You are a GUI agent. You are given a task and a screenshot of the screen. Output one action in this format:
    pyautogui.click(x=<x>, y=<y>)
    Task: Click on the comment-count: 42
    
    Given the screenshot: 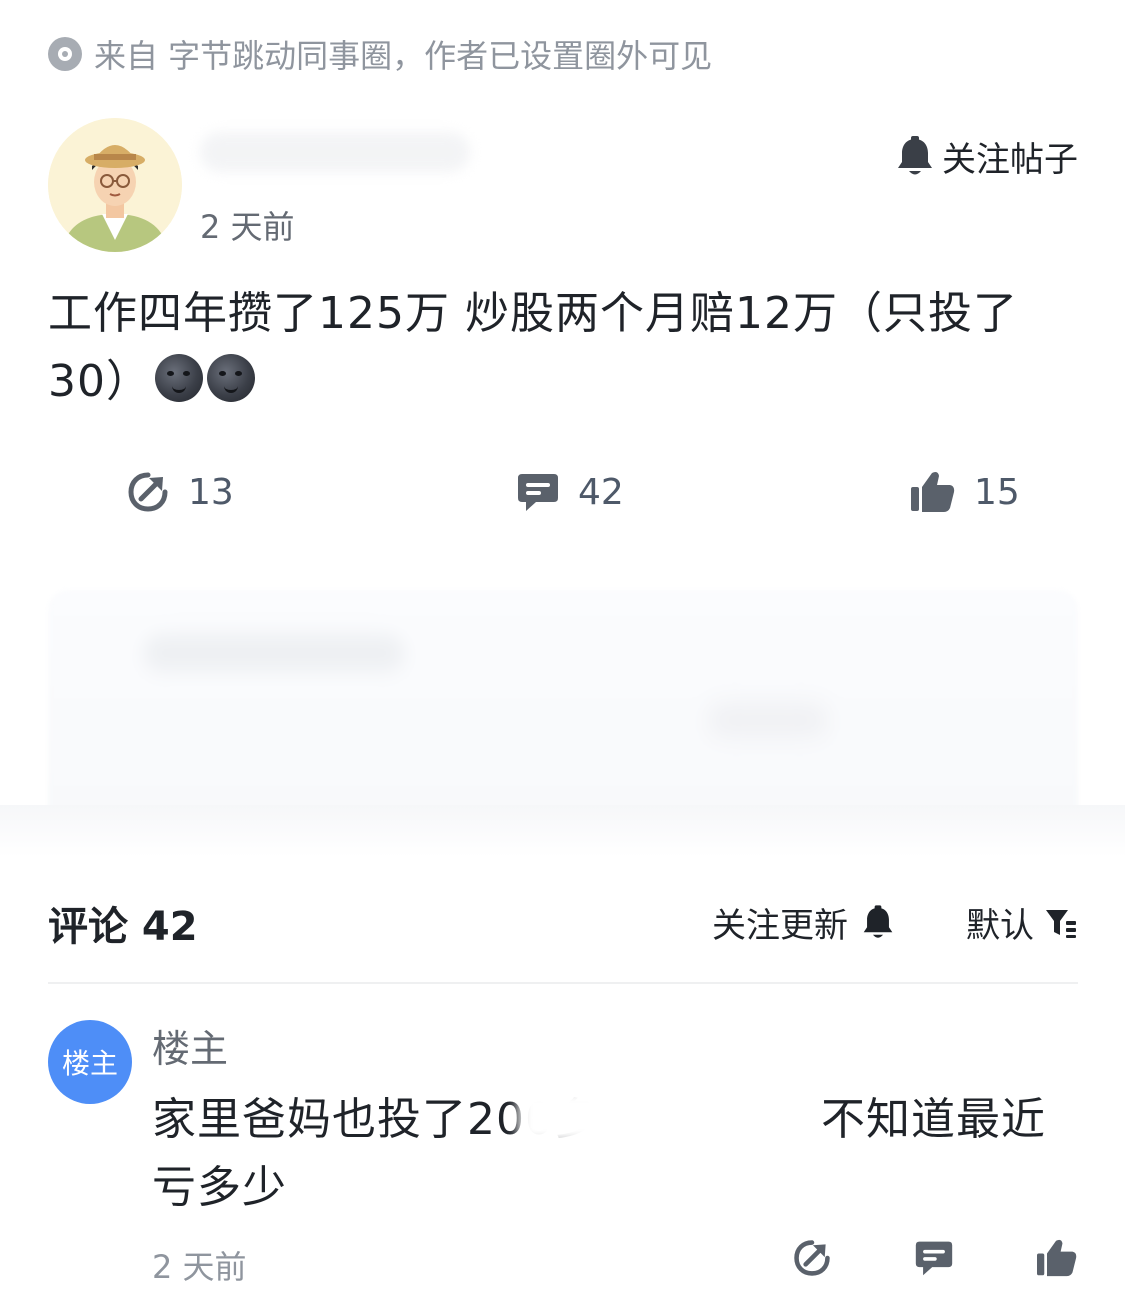 What is the action you would take?
    pyautogui.click(x=601, y=492)
    